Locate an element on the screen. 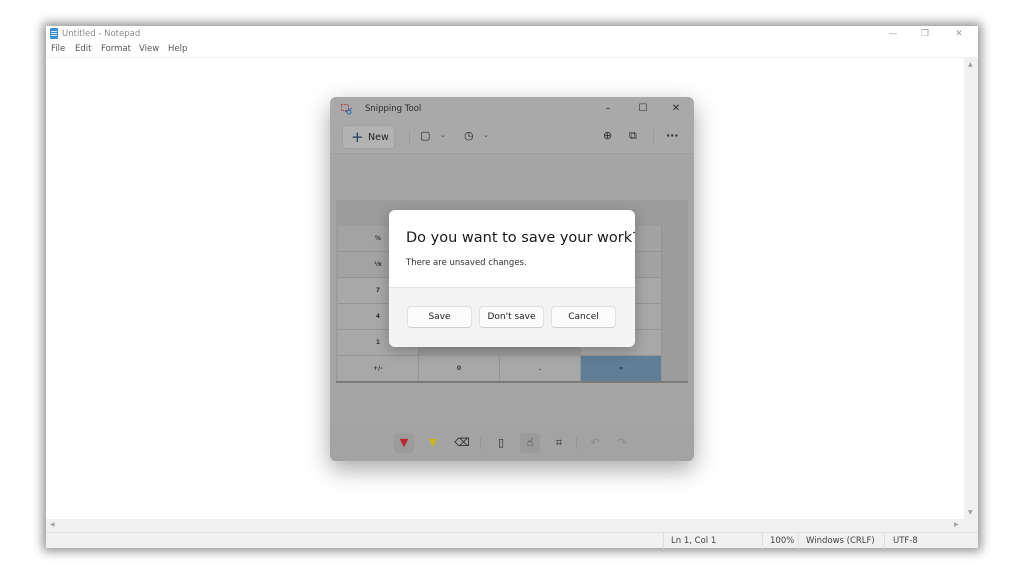  markup-toolbar: ▼ ▼ ⌫ ▯ ☝ ⌗ ↶ ↷ is located at coordinates (512, 443).